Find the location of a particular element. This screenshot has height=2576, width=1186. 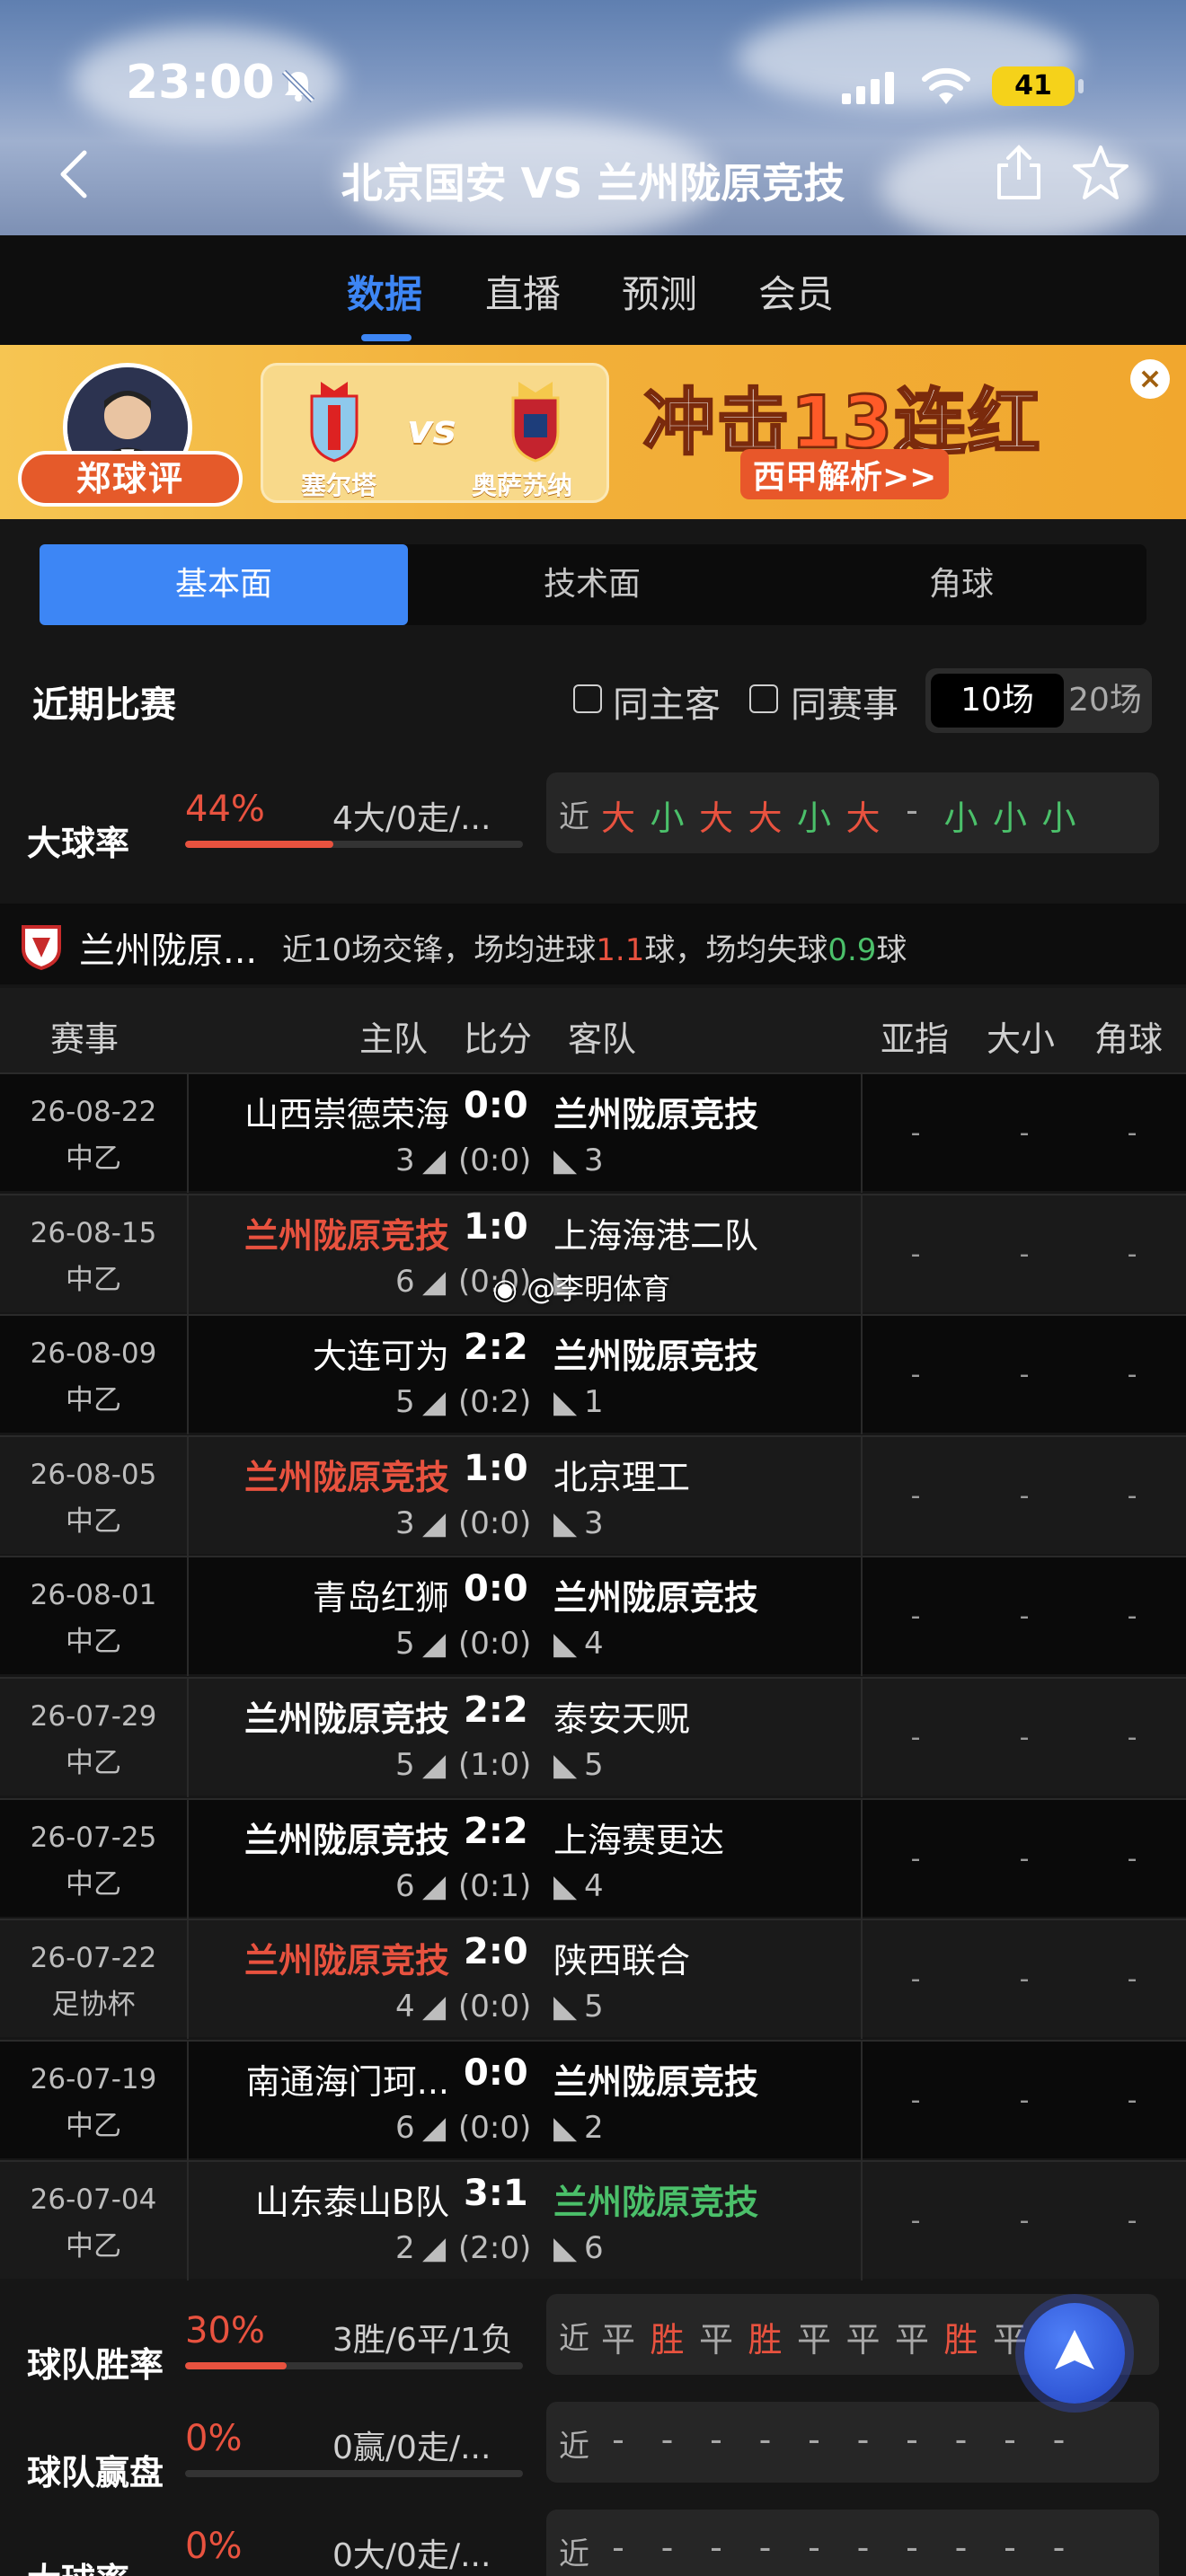

count-10-button: 10场 is located at coordinates (997, 701).